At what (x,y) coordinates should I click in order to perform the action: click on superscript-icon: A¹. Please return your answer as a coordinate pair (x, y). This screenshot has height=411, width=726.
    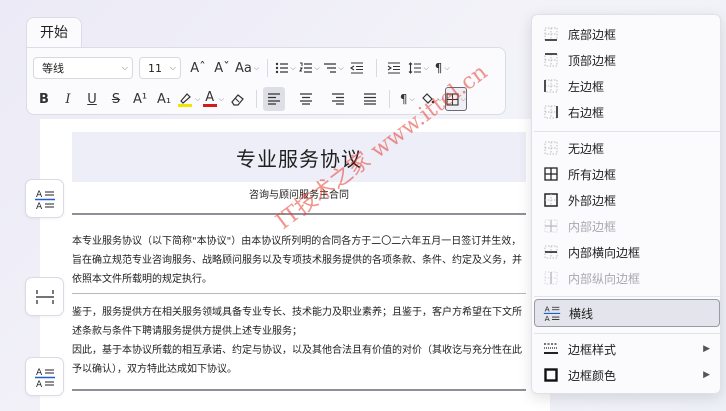
    Looking at the image, I should click on (140, 99).